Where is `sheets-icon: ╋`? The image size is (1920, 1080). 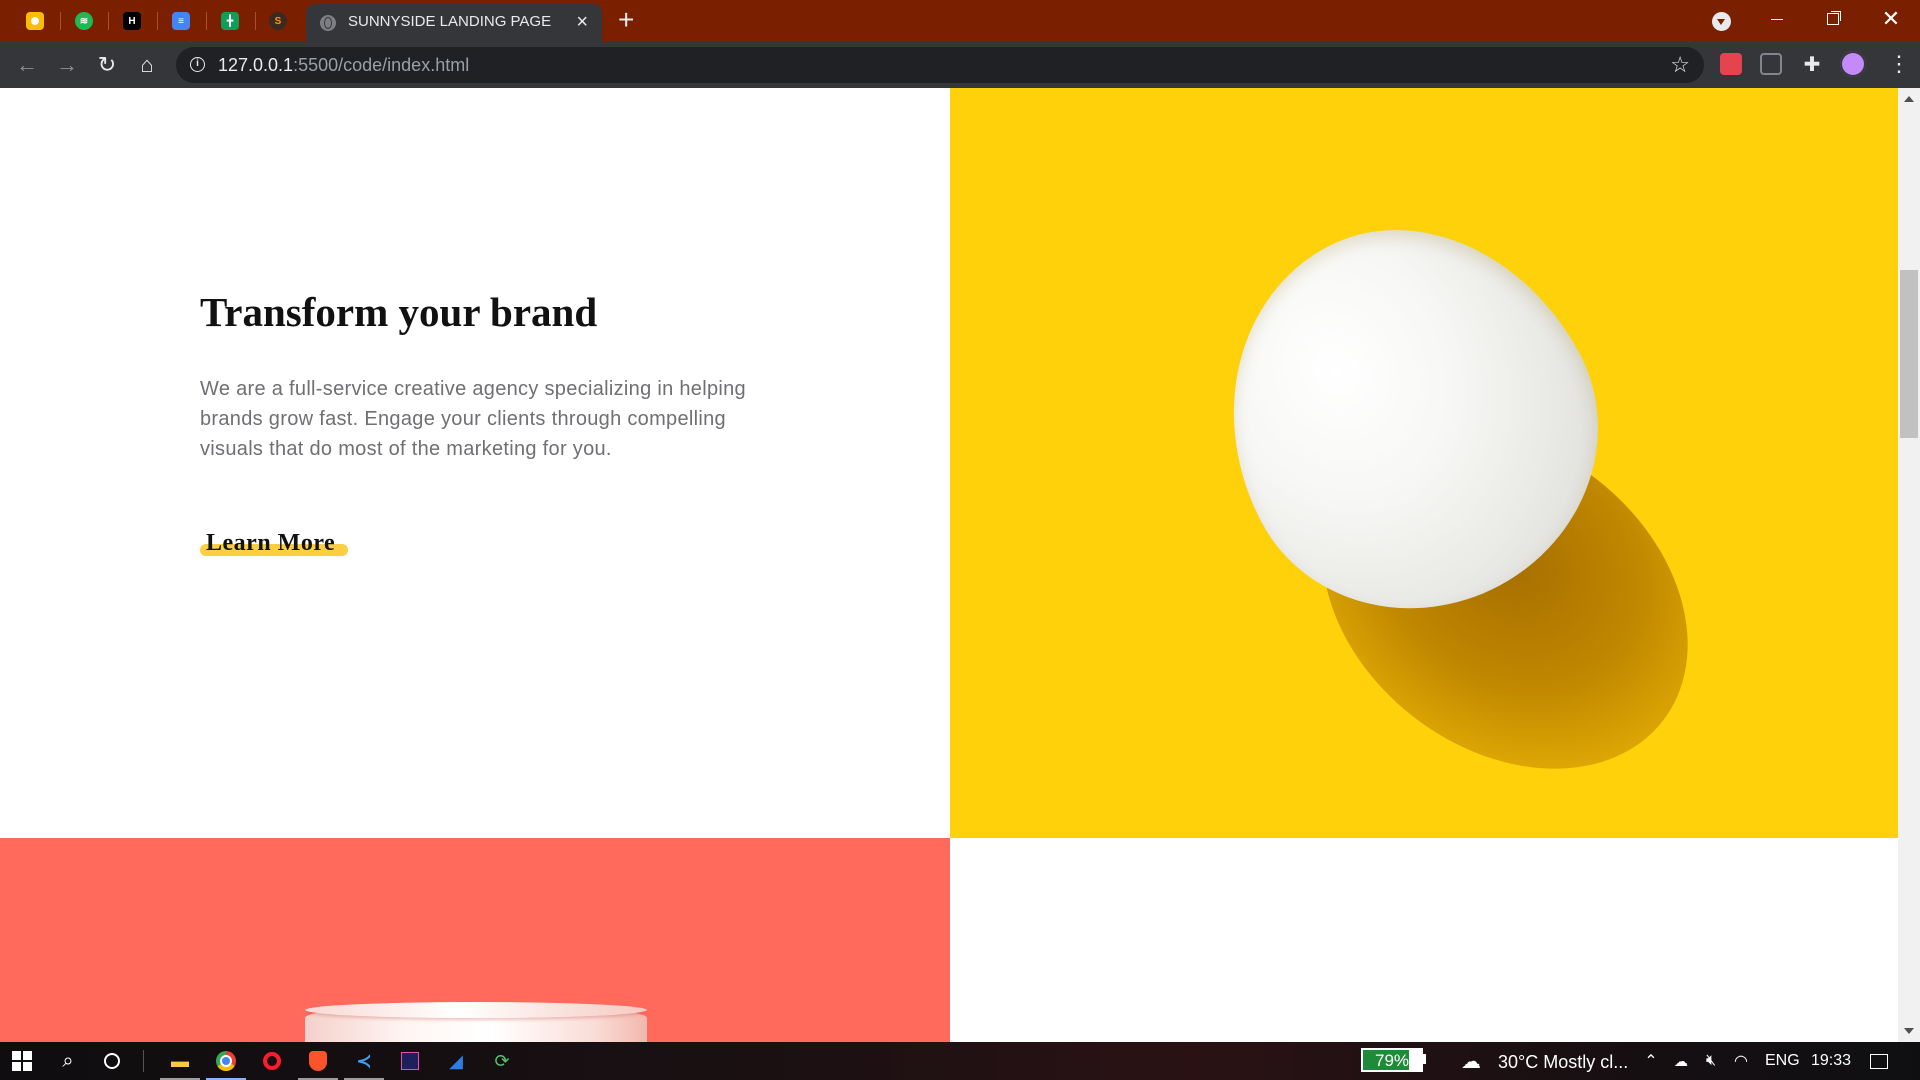 sheets-icon: ╋ is located at coordinates (230, 21).